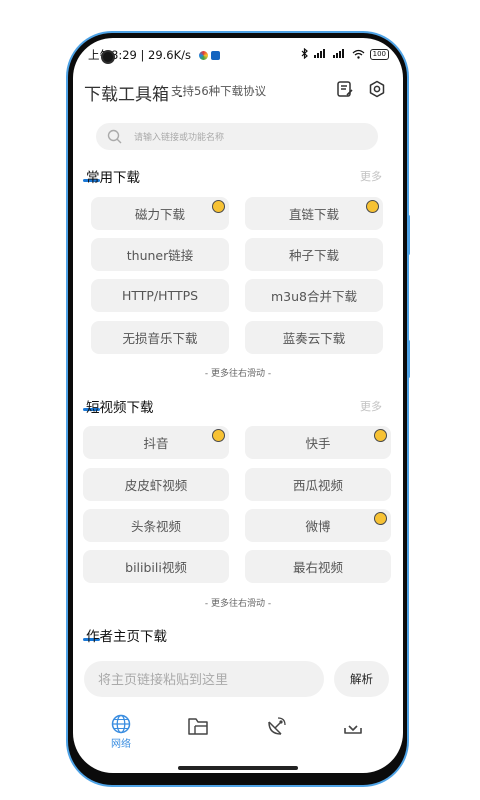 The width and height of the screenshot is (480, 800). I want to click on common-item-http: HTTP/HTTPS, so click(160, 295).